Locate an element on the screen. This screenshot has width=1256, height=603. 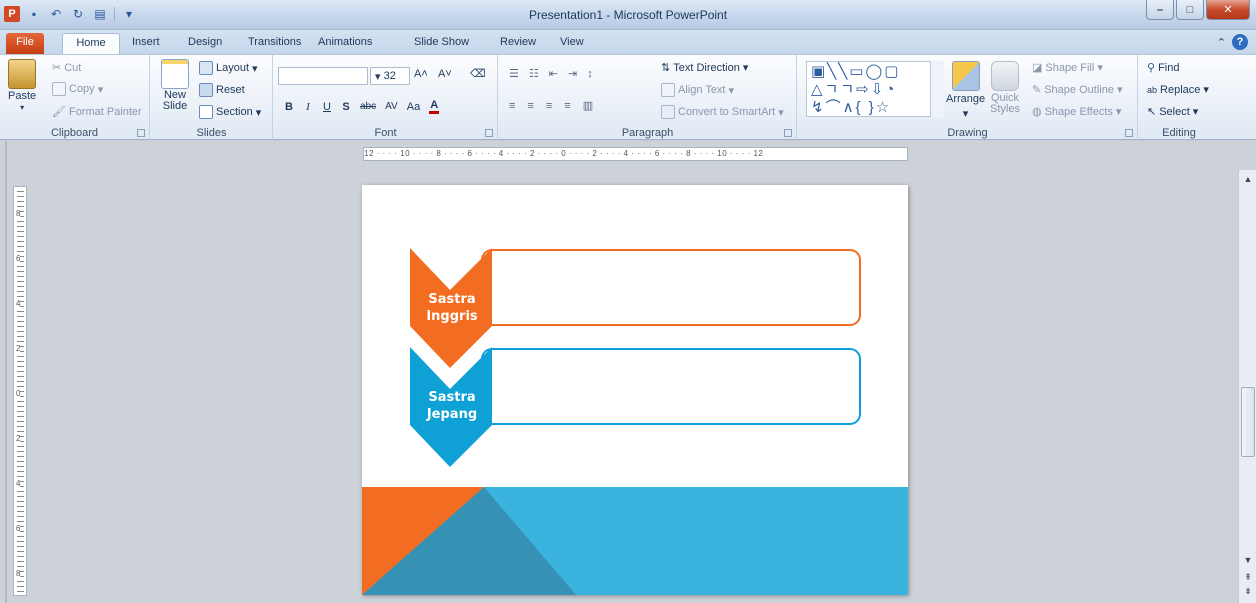
character-spacing-button: AV is located at coordinates (391, 106).